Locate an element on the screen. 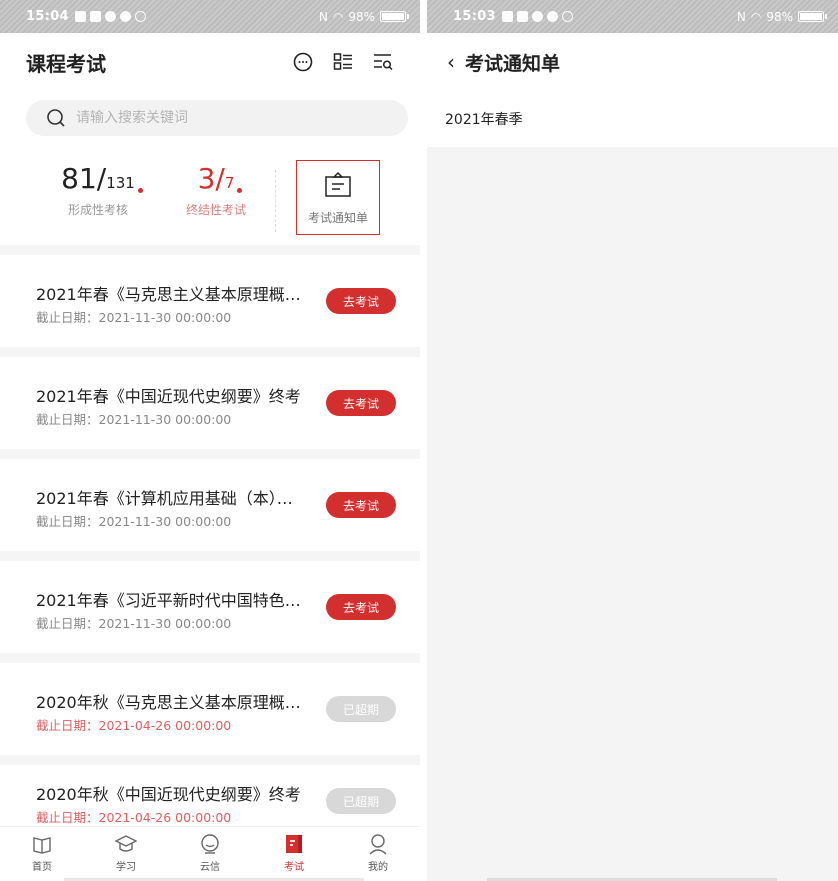 This screenshot has width=838, height=881. tab-study: 学习 is located at coordinates (126, 854).